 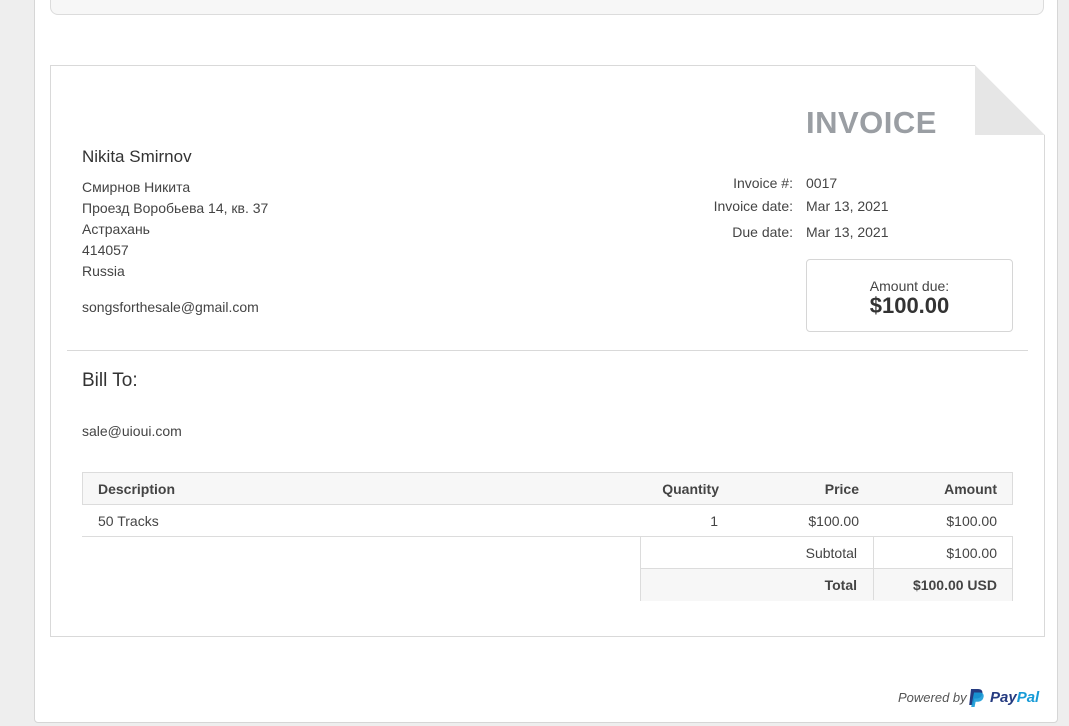 I want to click on column-header-quantity: Quantity, so click(x=690, y=489).